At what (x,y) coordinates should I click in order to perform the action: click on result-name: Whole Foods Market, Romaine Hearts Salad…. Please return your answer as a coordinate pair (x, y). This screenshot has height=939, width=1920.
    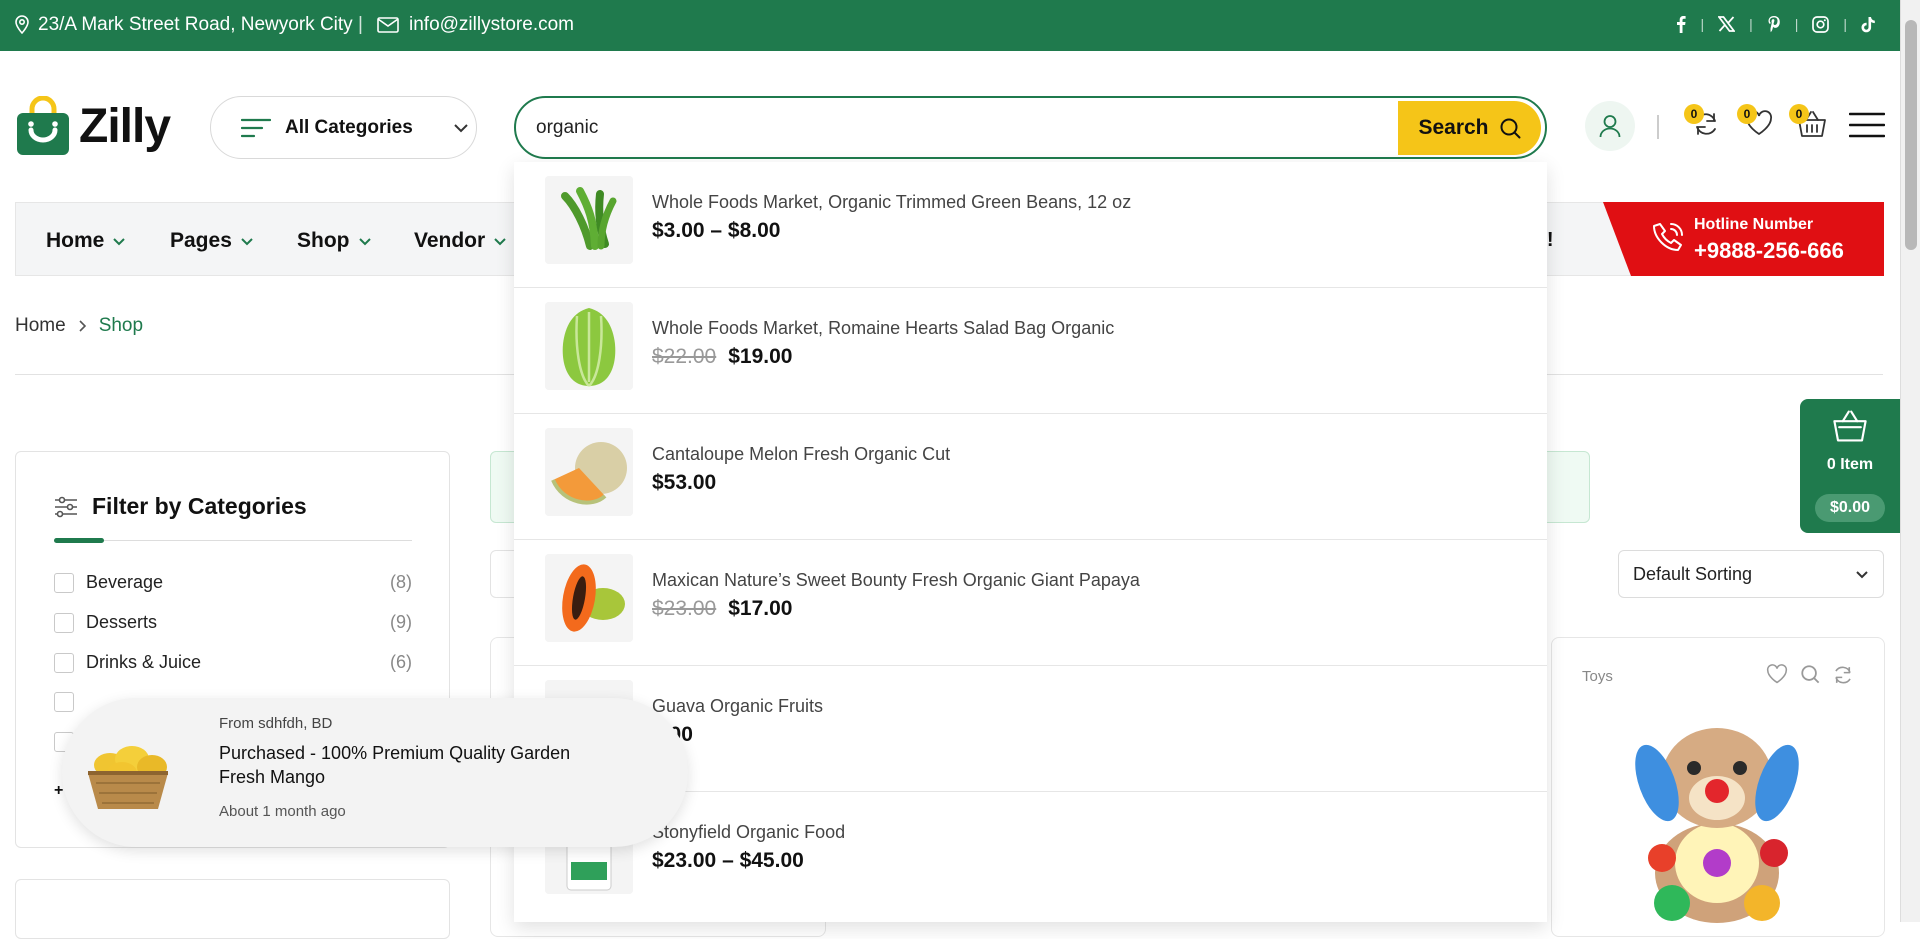
    Looking at the image, I should click on (883, 328).